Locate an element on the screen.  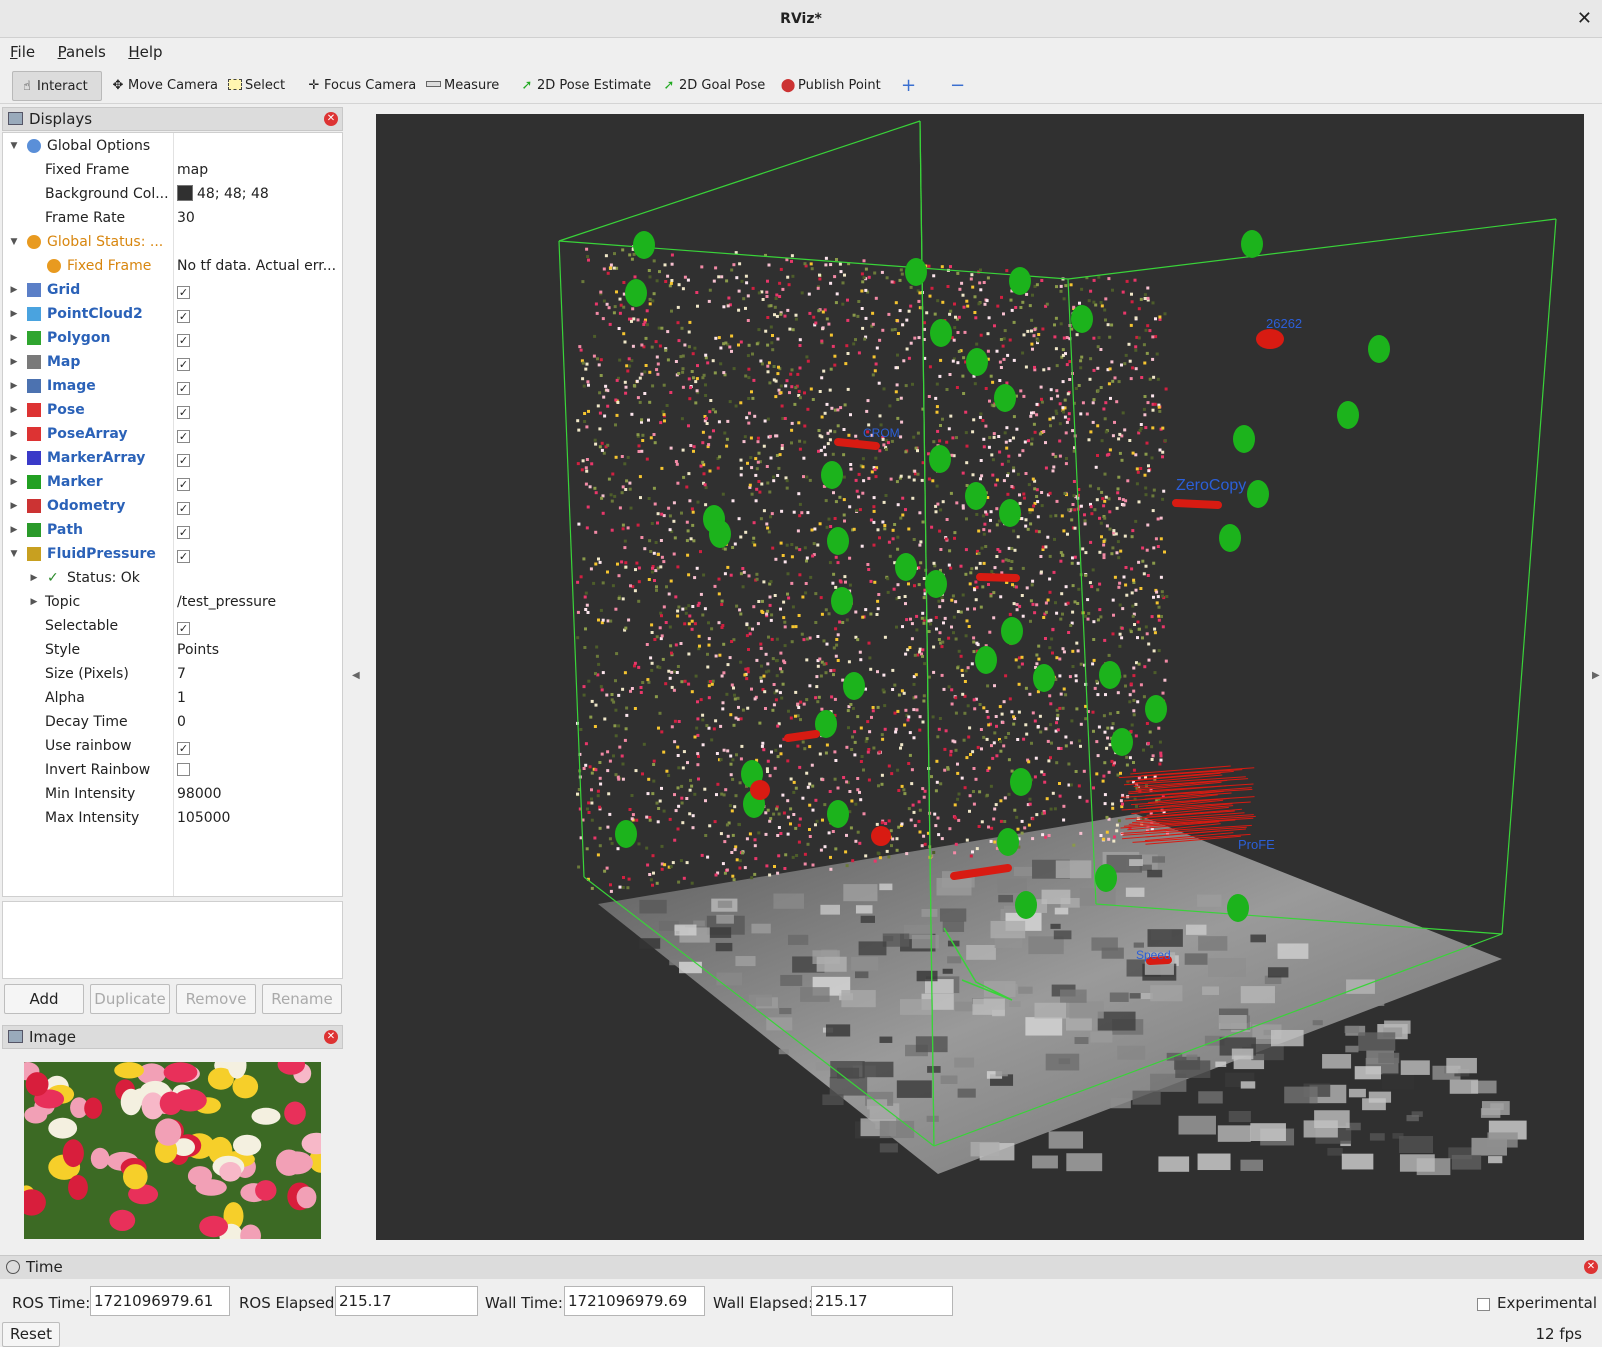
tree-fixed-frame: Fixed Frame map is located at coordinates (172, 170).